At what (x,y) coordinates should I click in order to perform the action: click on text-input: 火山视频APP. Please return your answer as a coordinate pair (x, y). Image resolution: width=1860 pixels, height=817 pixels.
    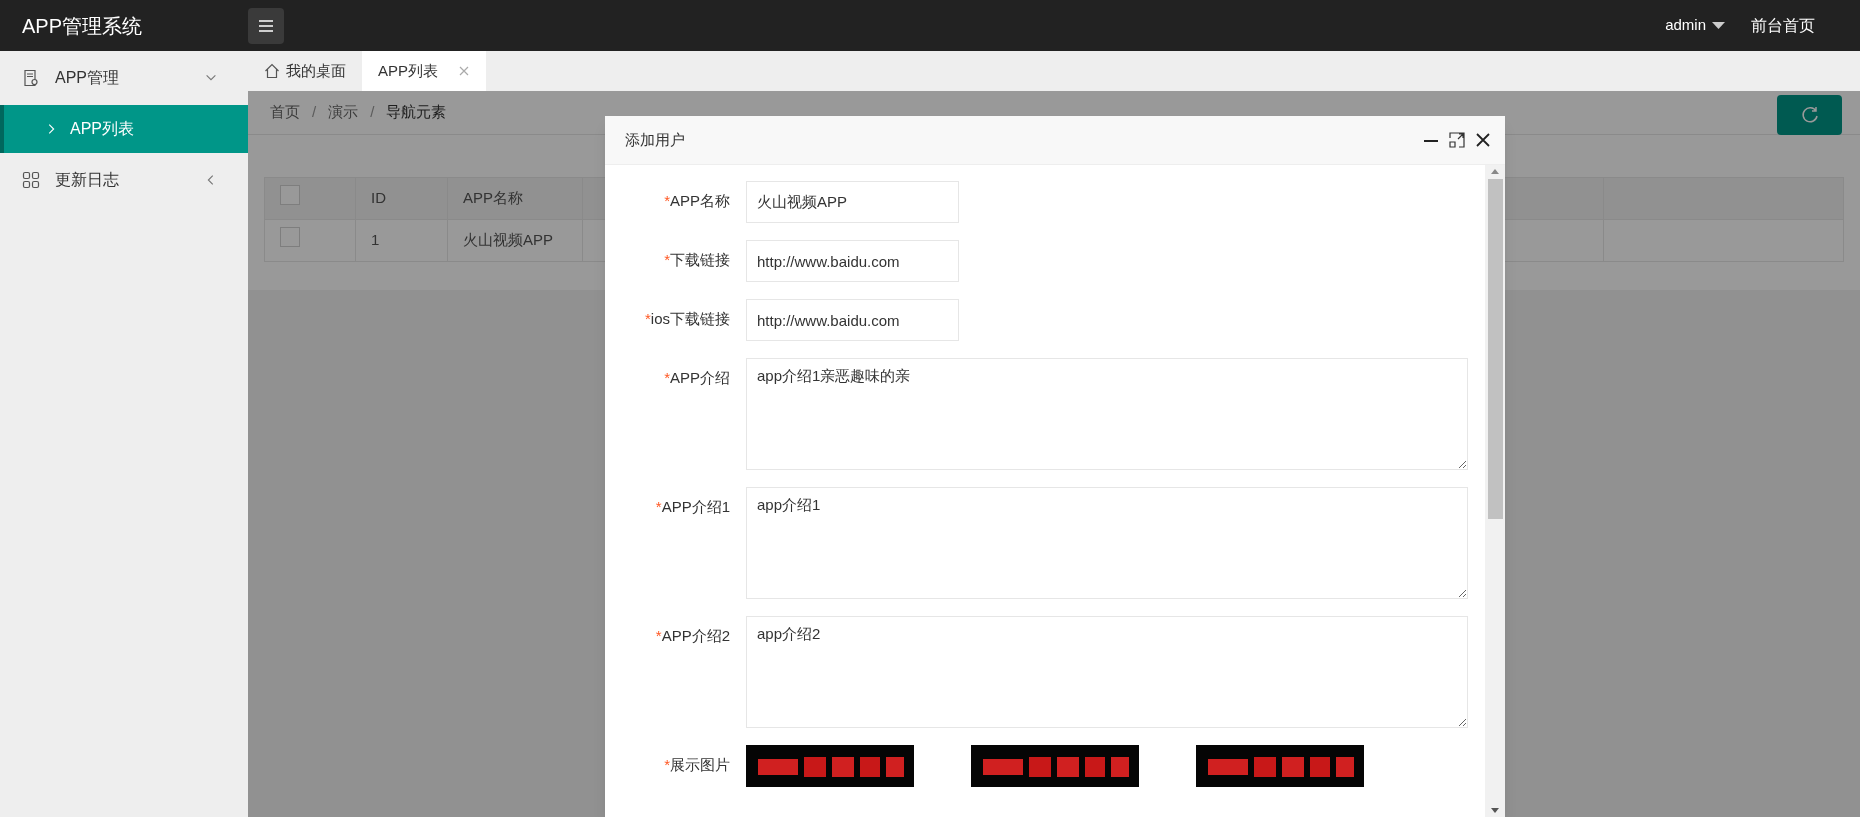
    Looking at the image, I should click on (852, 202).